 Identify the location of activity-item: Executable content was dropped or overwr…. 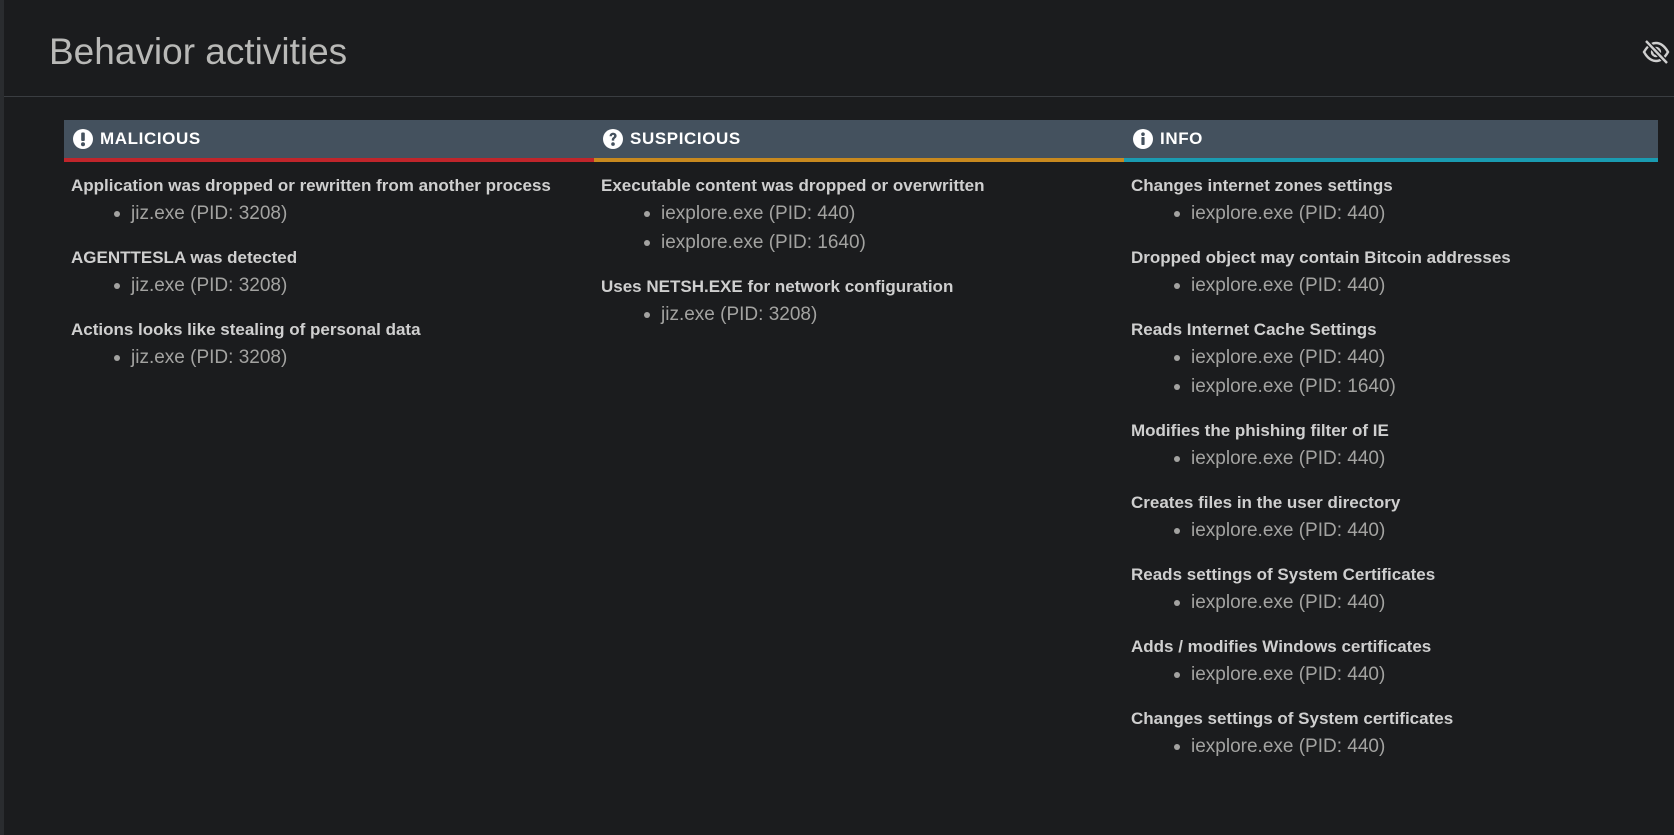
(862, 216).